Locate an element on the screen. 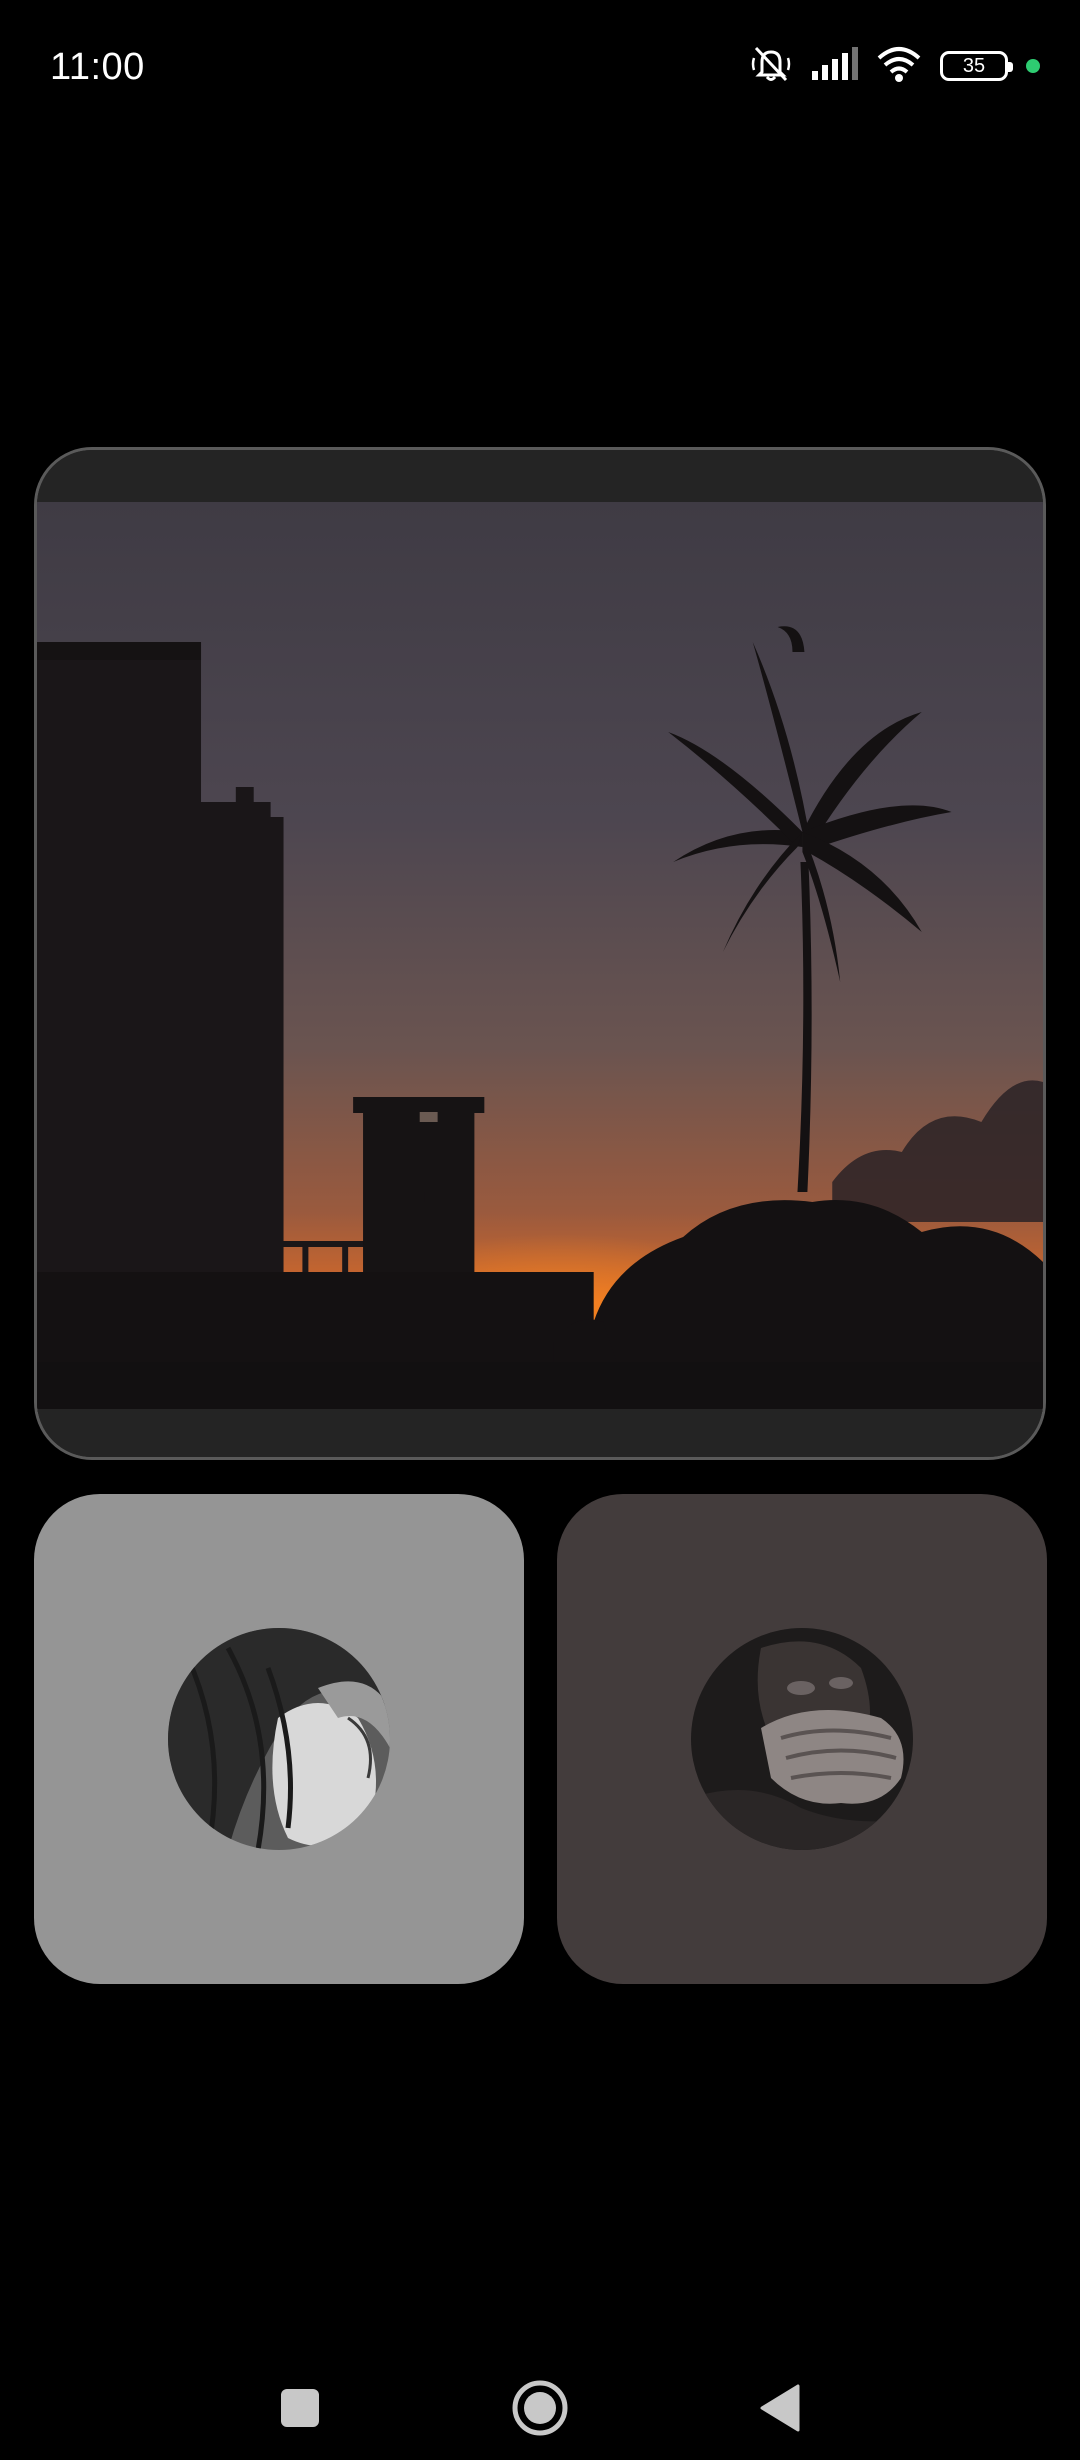 The height and width of the screenshot is (2460, 1080). home-icon is located at coordinates (540, 2410).